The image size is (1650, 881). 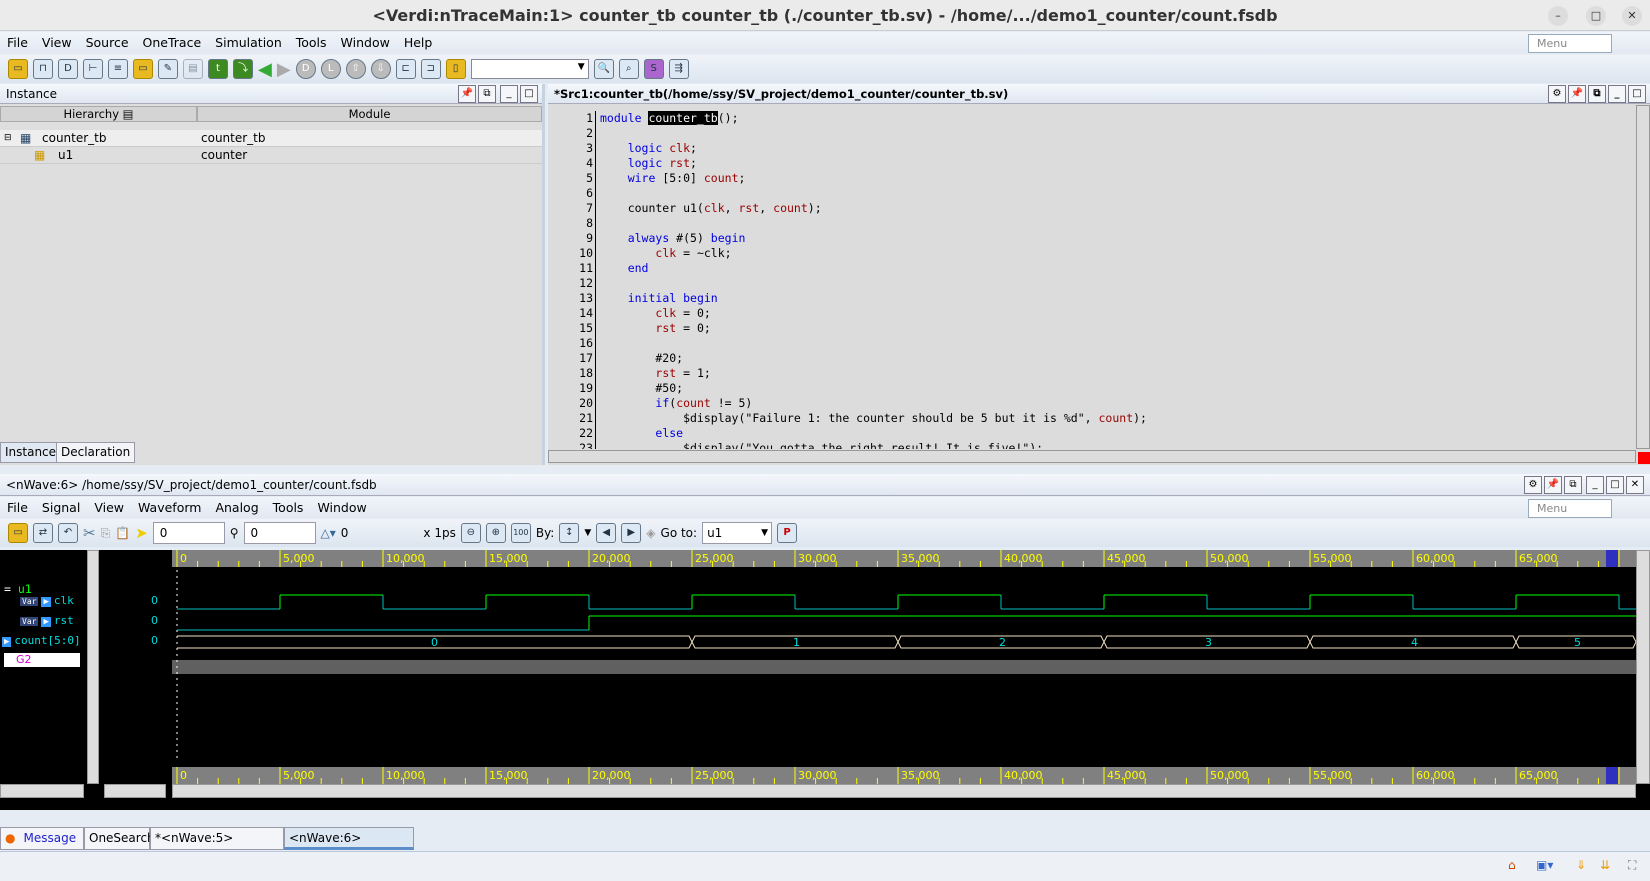 What do you see at coordinates (655, 373) in the screenshot?
I see `code-line: rst = 1;` at bounding box center [655, 373].